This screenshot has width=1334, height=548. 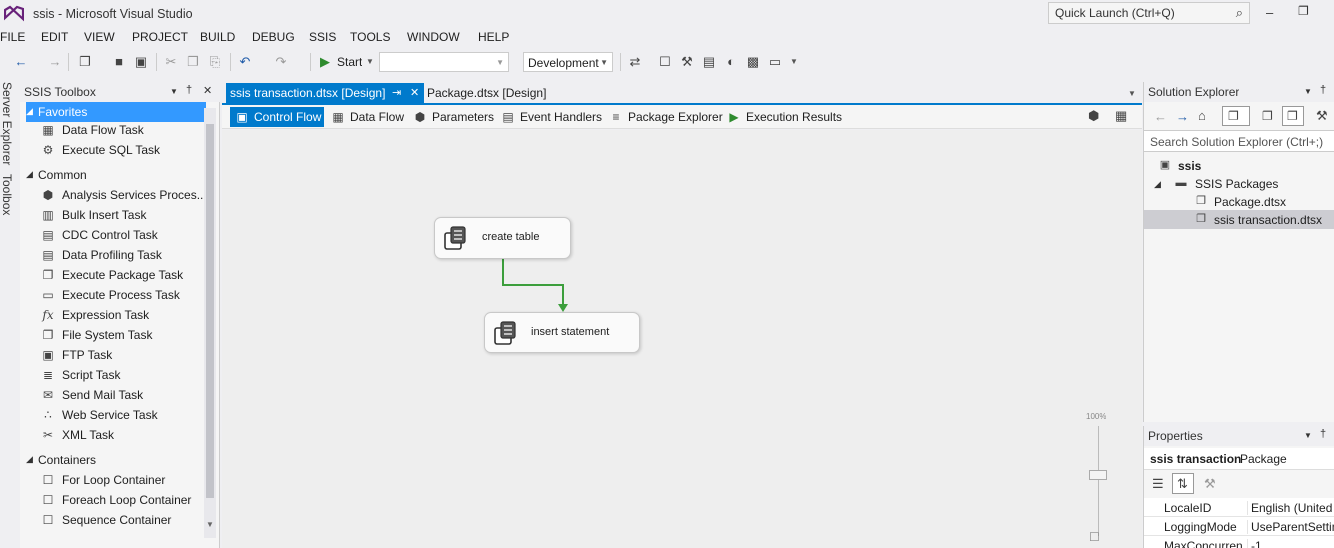 What do you see at coordinates (130, 255) in the screenshot?
I see `toolbox-item: ▤ Data Profiling Task` at bounding box center [130, 255].